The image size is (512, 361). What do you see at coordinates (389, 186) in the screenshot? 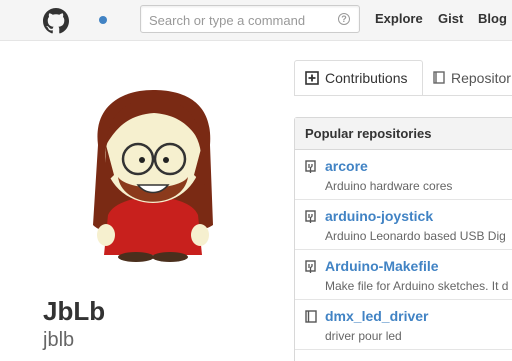
I see `repo-description: Arduino hardware cores` at bounding box center [389, 186].